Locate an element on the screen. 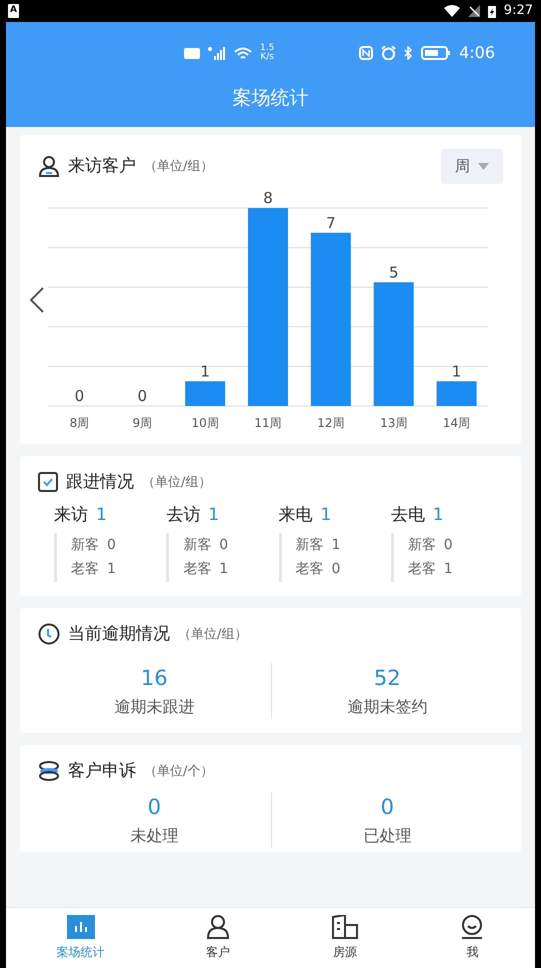 This screenshot has width=541, height=968. bar-value-label: 7 is located at coordinates (331, 222).